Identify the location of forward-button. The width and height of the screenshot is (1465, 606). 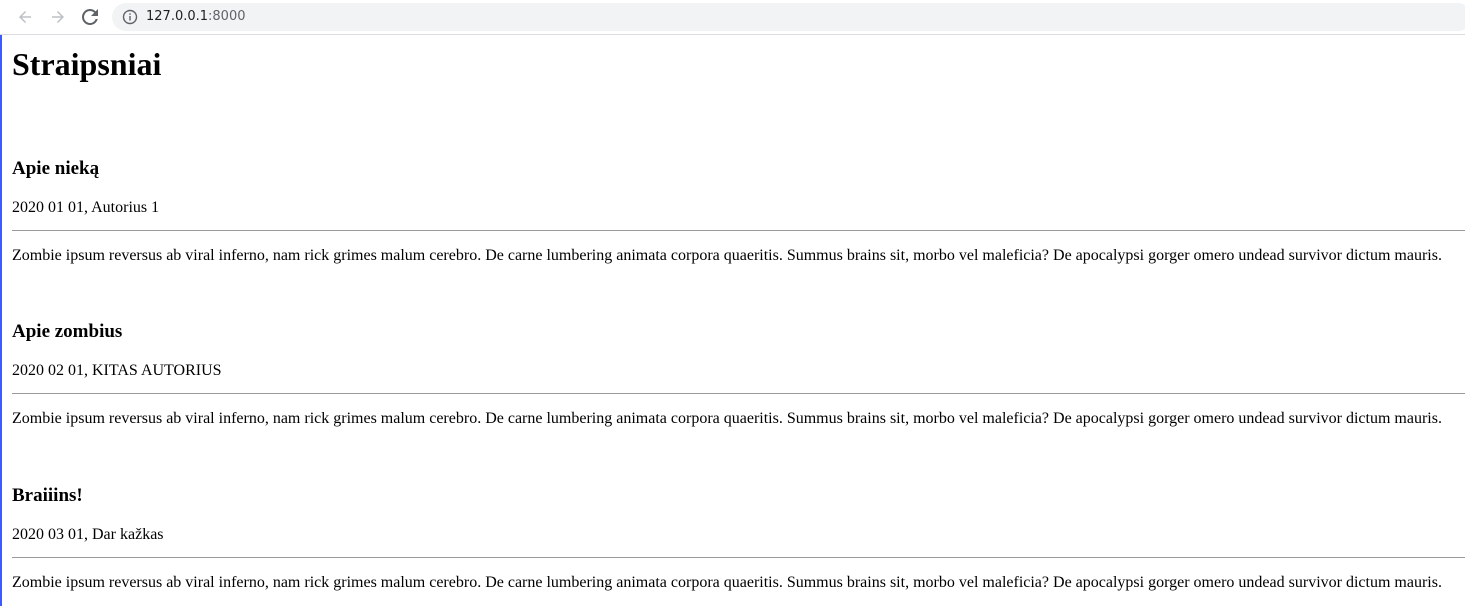
(58, 17).